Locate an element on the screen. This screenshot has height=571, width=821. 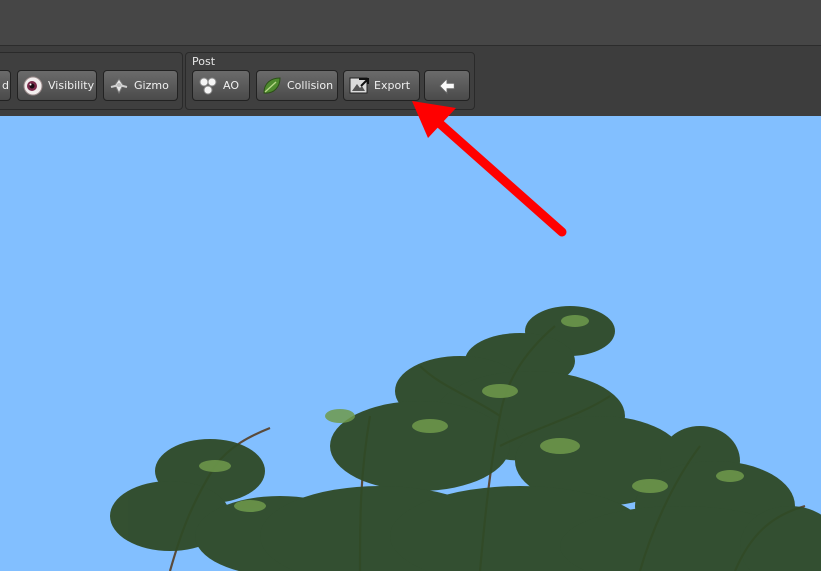
export-image-icon is located at coordinates (359, 85).